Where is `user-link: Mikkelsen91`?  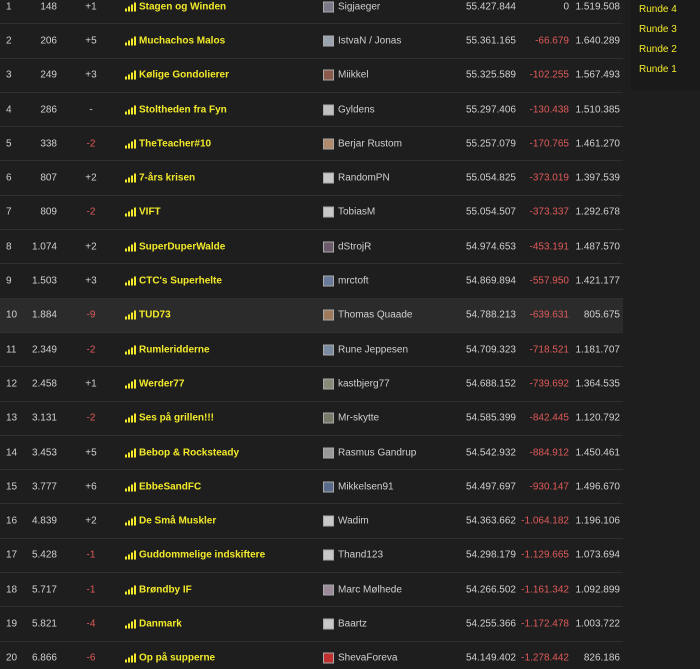
user-link: Mikkelsen91 is located at coordinates (358, 487).